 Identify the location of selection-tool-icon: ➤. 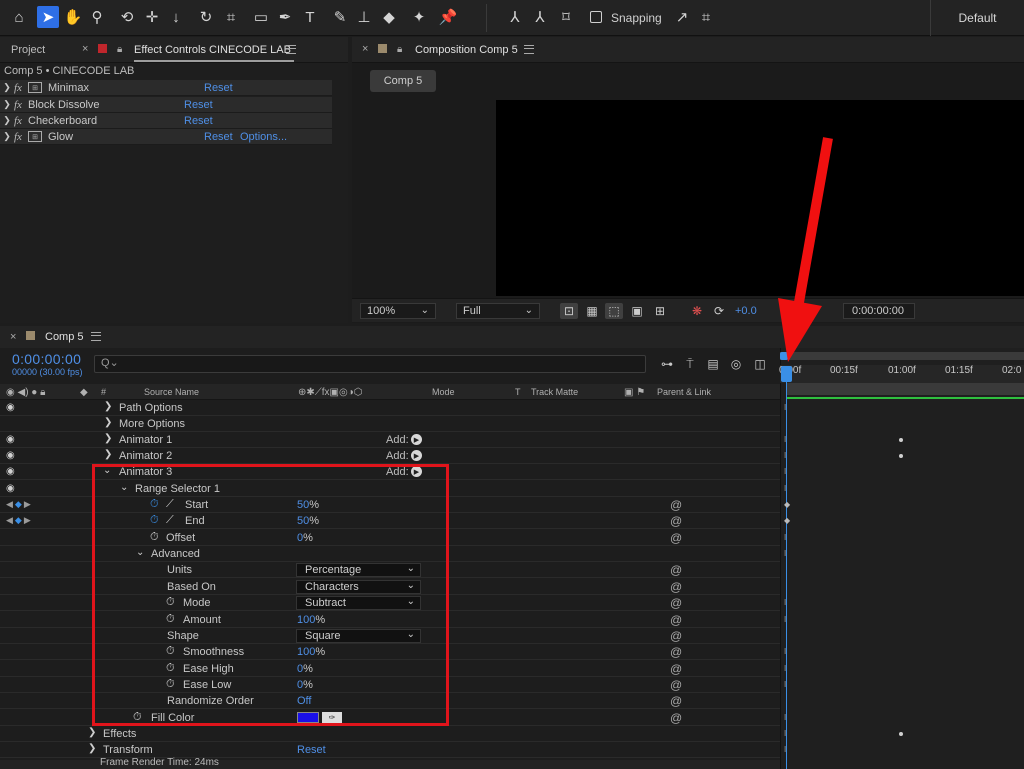
(48, 17).